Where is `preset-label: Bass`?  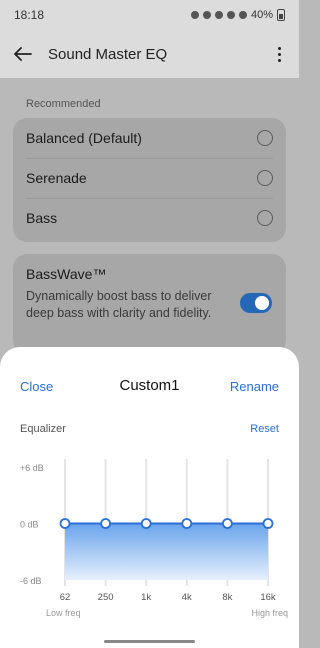 preset-label: Bass is located at coordinates (42, 218).